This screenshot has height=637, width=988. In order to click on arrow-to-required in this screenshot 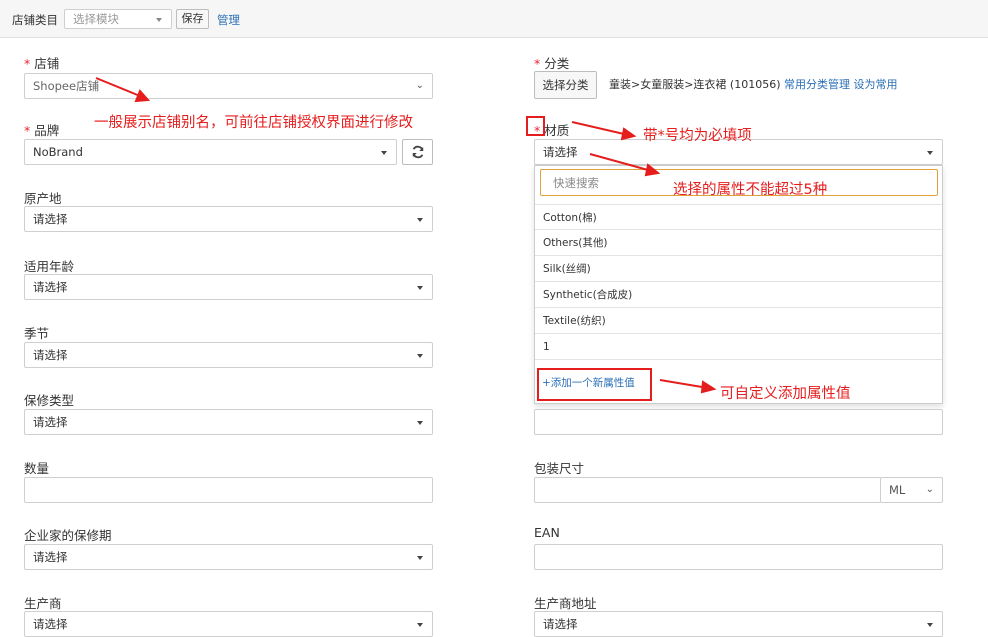, I will do `click(598, 128)`.